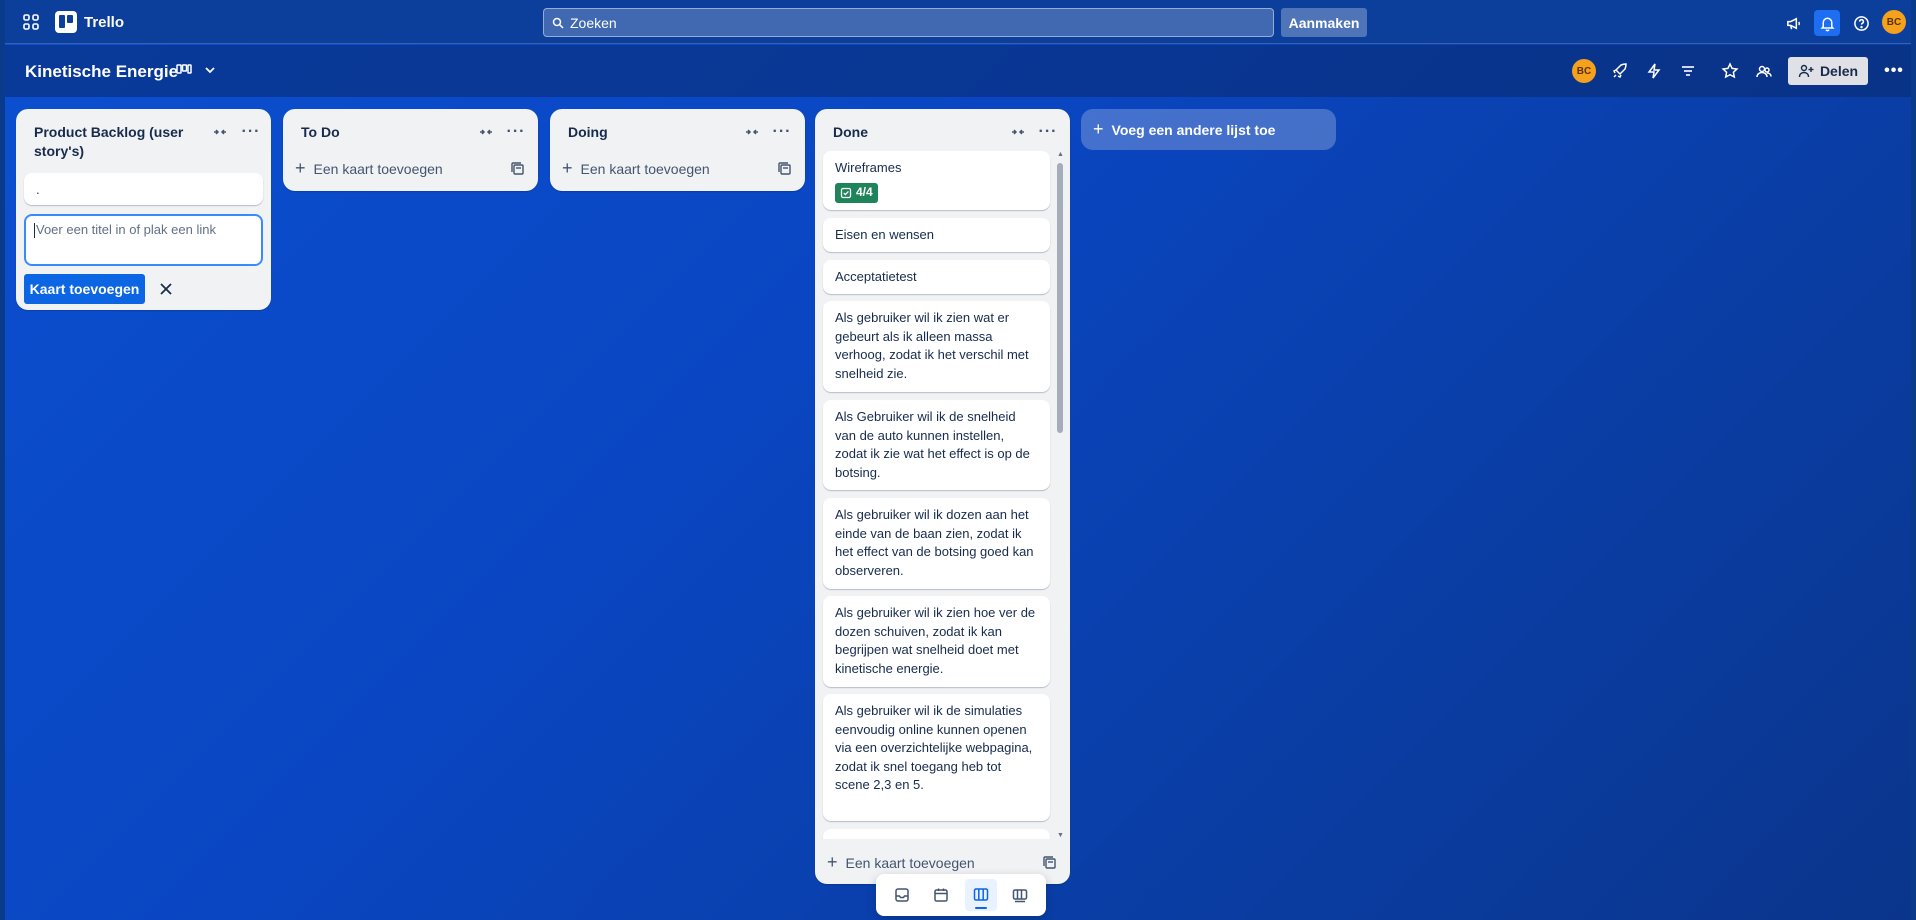 Image resolution: width=1916 pixels, height=920 pixels. What do you see at coordinates (1654, 71) in the screenshot?
I see `automation-lightning-icon` at bounding box center [1654, 71].